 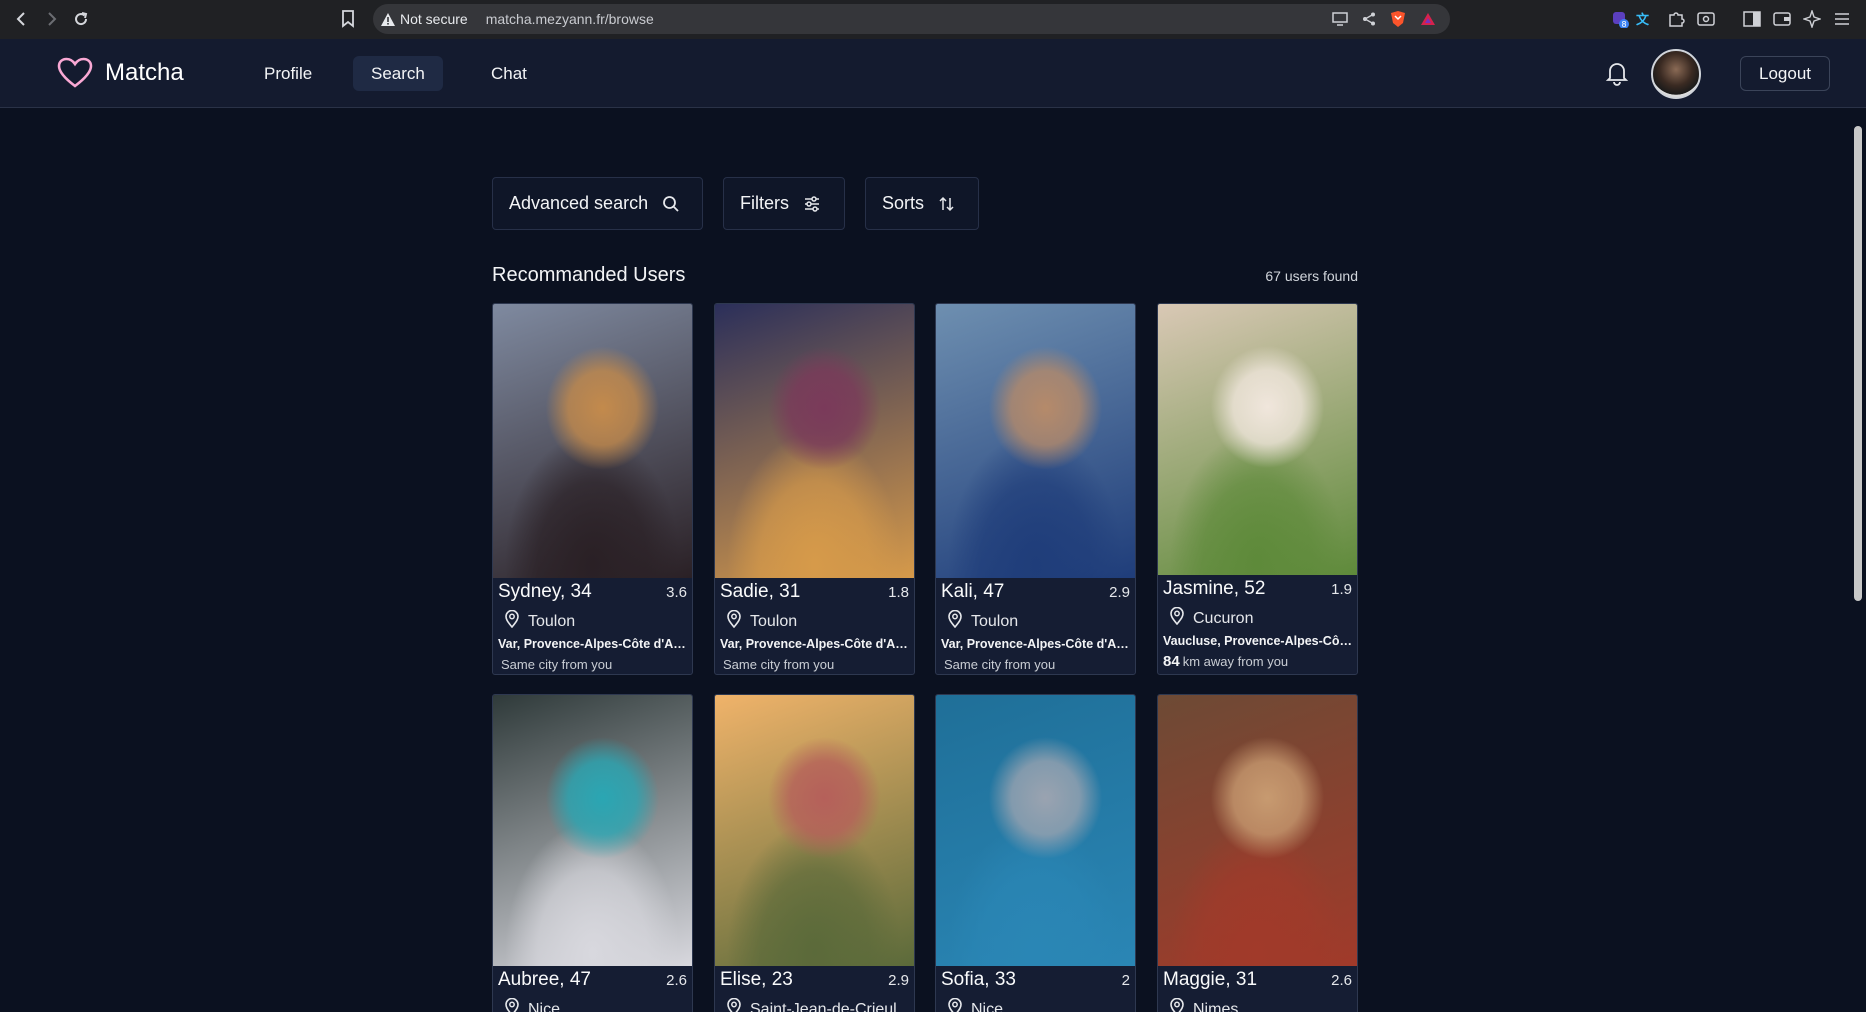 I want to click on user-name: Sydney, 34, so click(x=545, y=591).